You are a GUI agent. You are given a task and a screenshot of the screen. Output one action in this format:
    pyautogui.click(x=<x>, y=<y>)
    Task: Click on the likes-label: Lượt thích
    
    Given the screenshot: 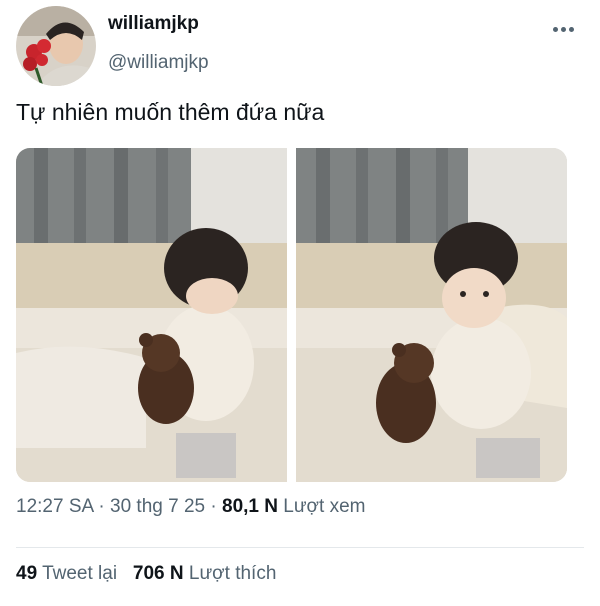 What is the action you would take?
    pyautogui.click(x=232, y=573)
    